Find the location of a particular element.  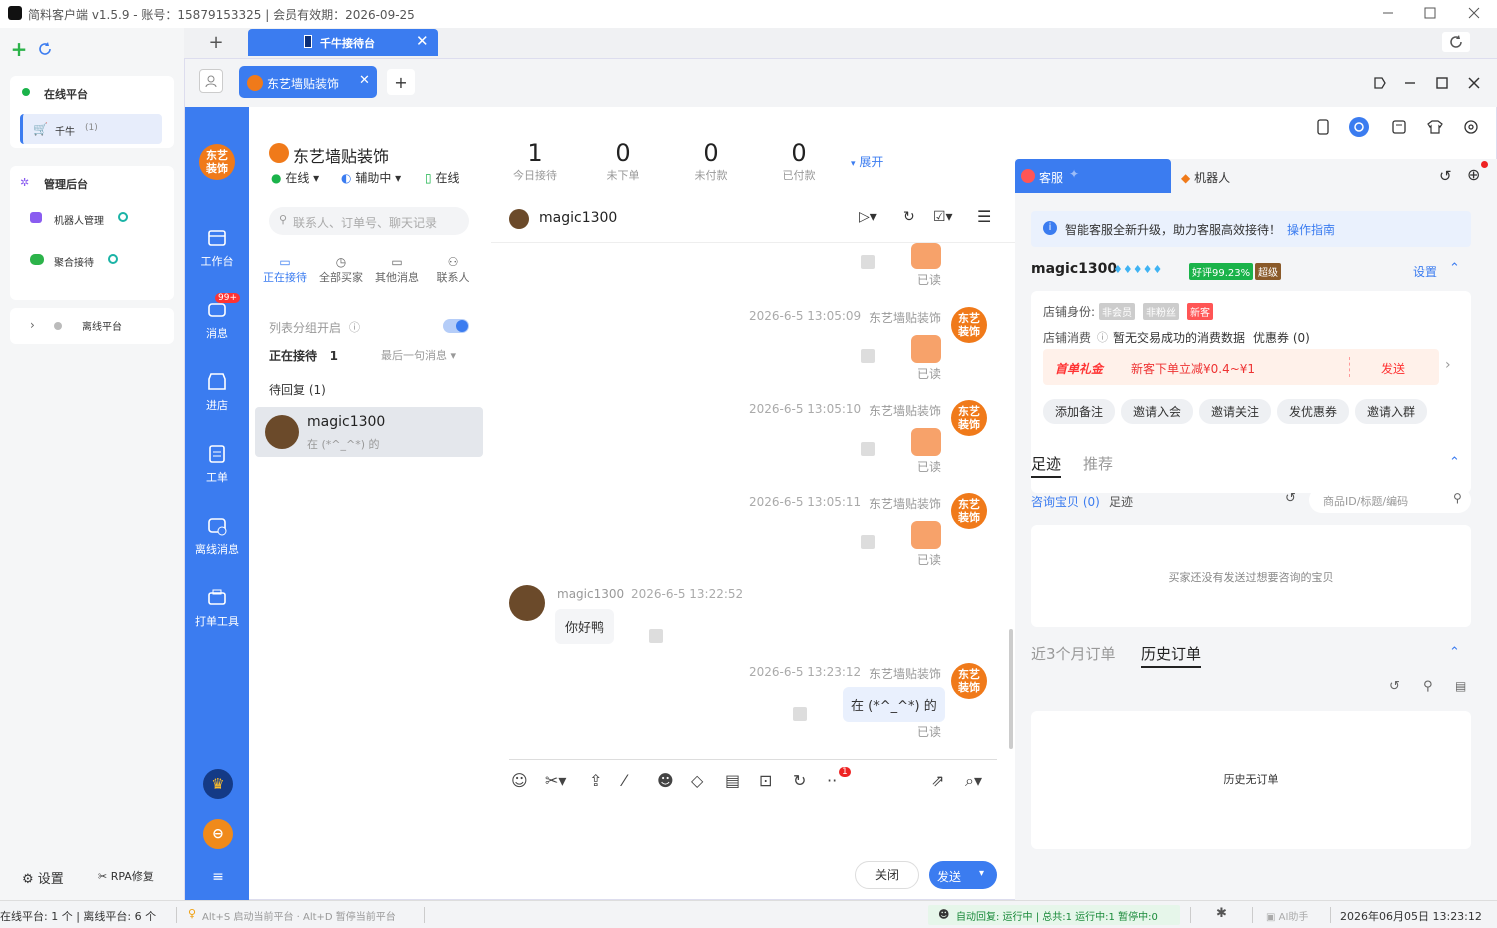

gear-icon is located at coordinates (1471, 127).